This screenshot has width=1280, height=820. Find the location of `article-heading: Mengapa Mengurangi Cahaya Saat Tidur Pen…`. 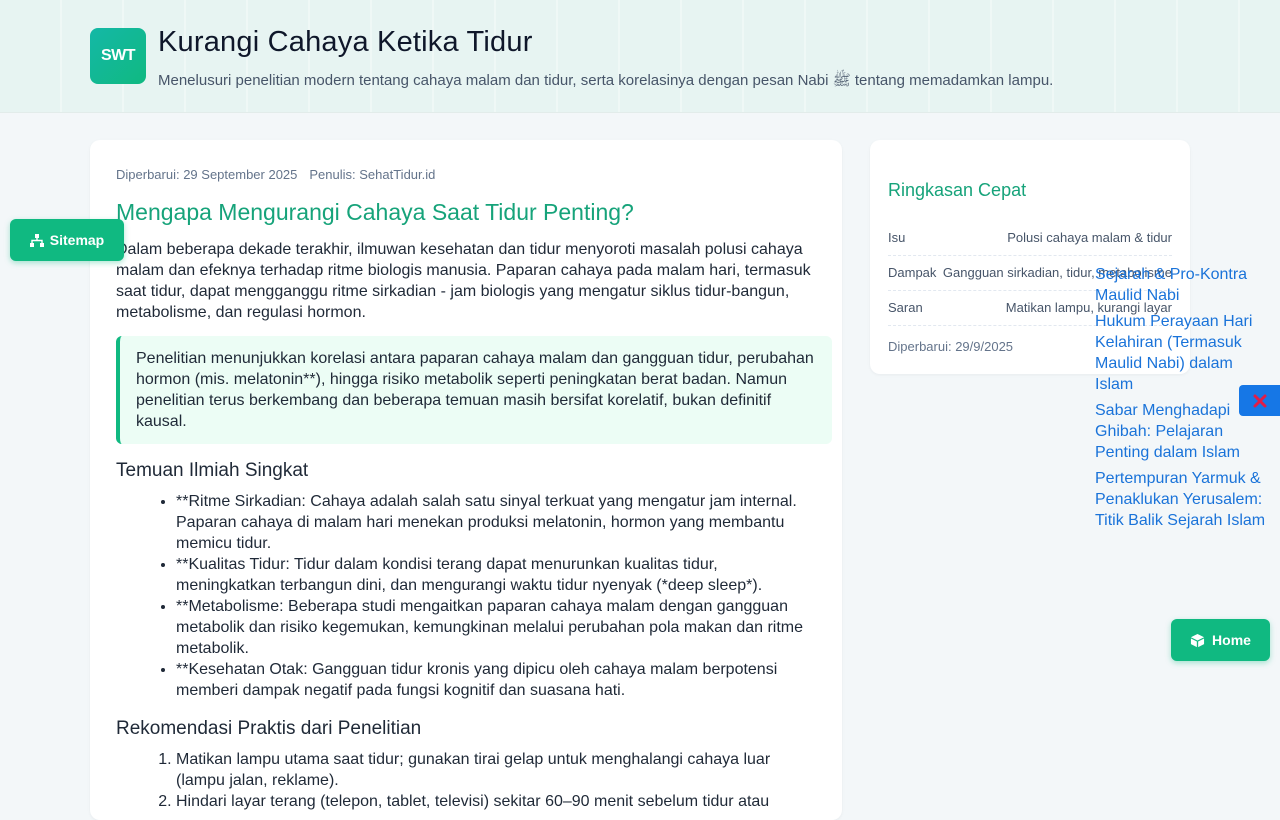

article-heading: Mengapa Mengurangi Cahaya Saat Tidur Pen… is located at coordinates (375, 212).